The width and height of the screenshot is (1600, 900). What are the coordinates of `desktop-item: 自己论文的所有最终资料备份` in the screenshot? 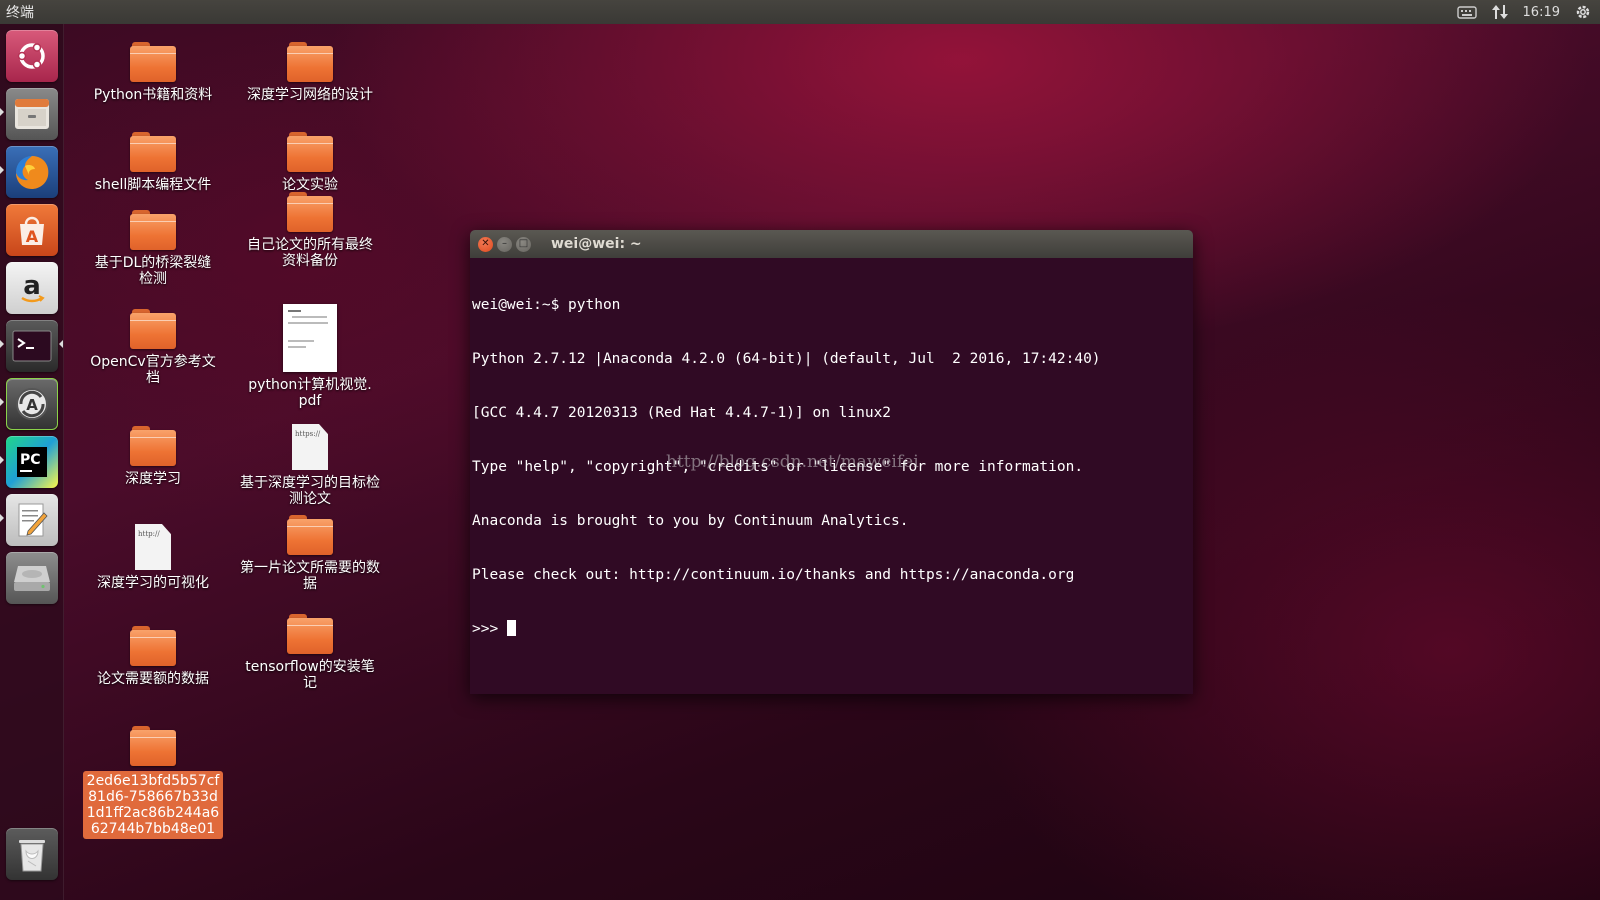 It's located at (310, 230).